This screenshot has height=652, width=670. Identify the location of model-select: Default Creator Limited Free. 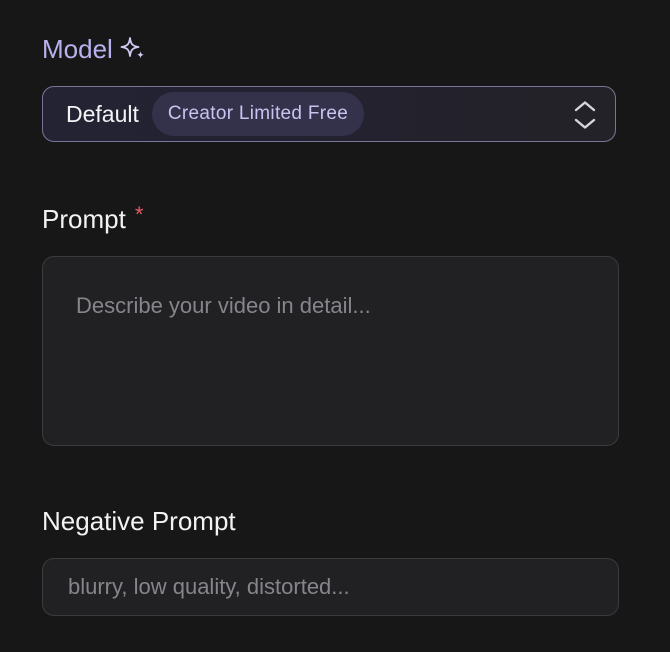
(329, 114).